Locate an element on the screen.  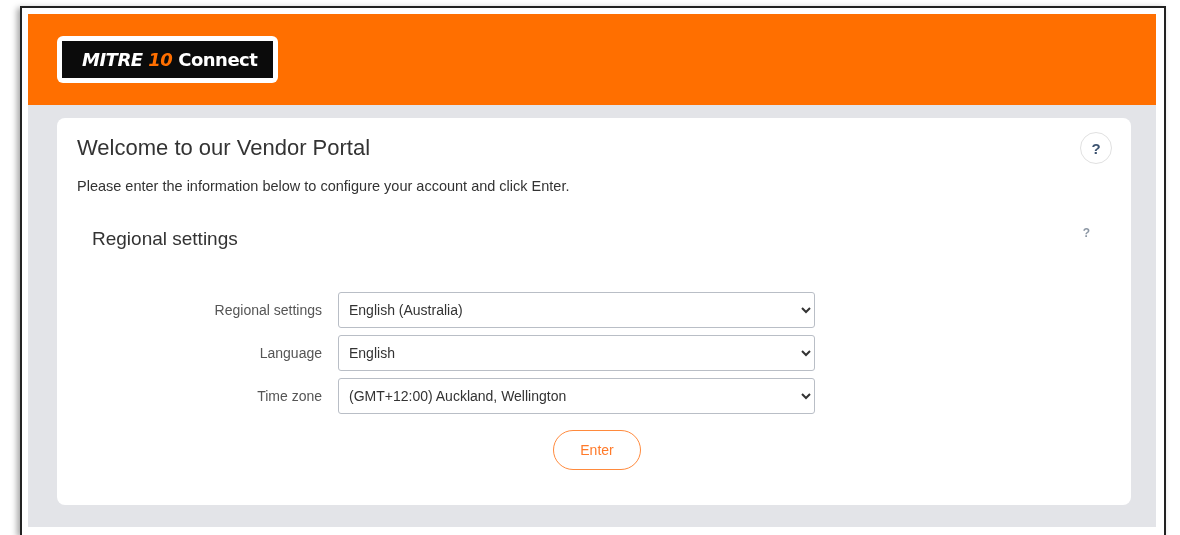
intro-text: Please enter the information below to configure your account and click Enter. is located at coordinates (324, 186).